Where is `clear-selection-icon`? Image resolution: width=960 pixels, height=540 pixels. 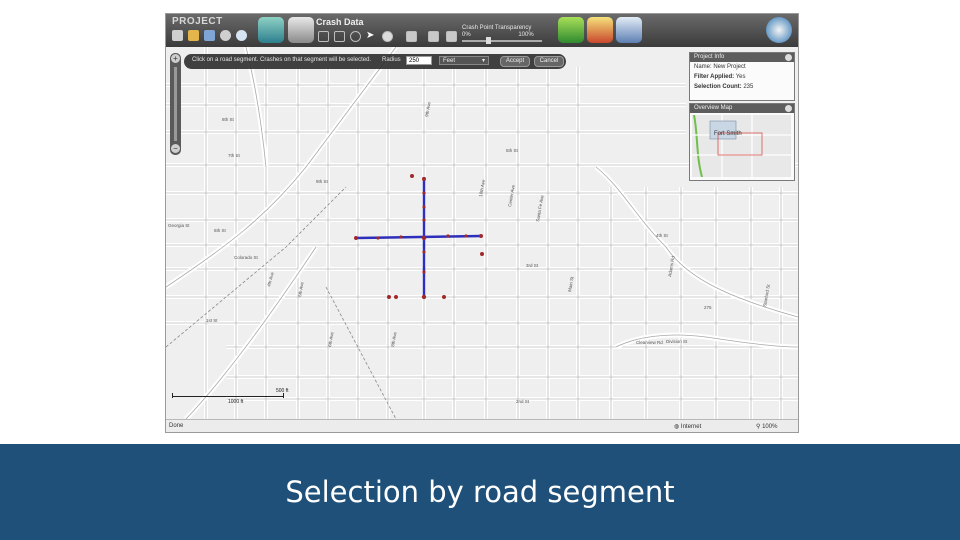
clear-selection-icon is located at coordinates (387, 36).